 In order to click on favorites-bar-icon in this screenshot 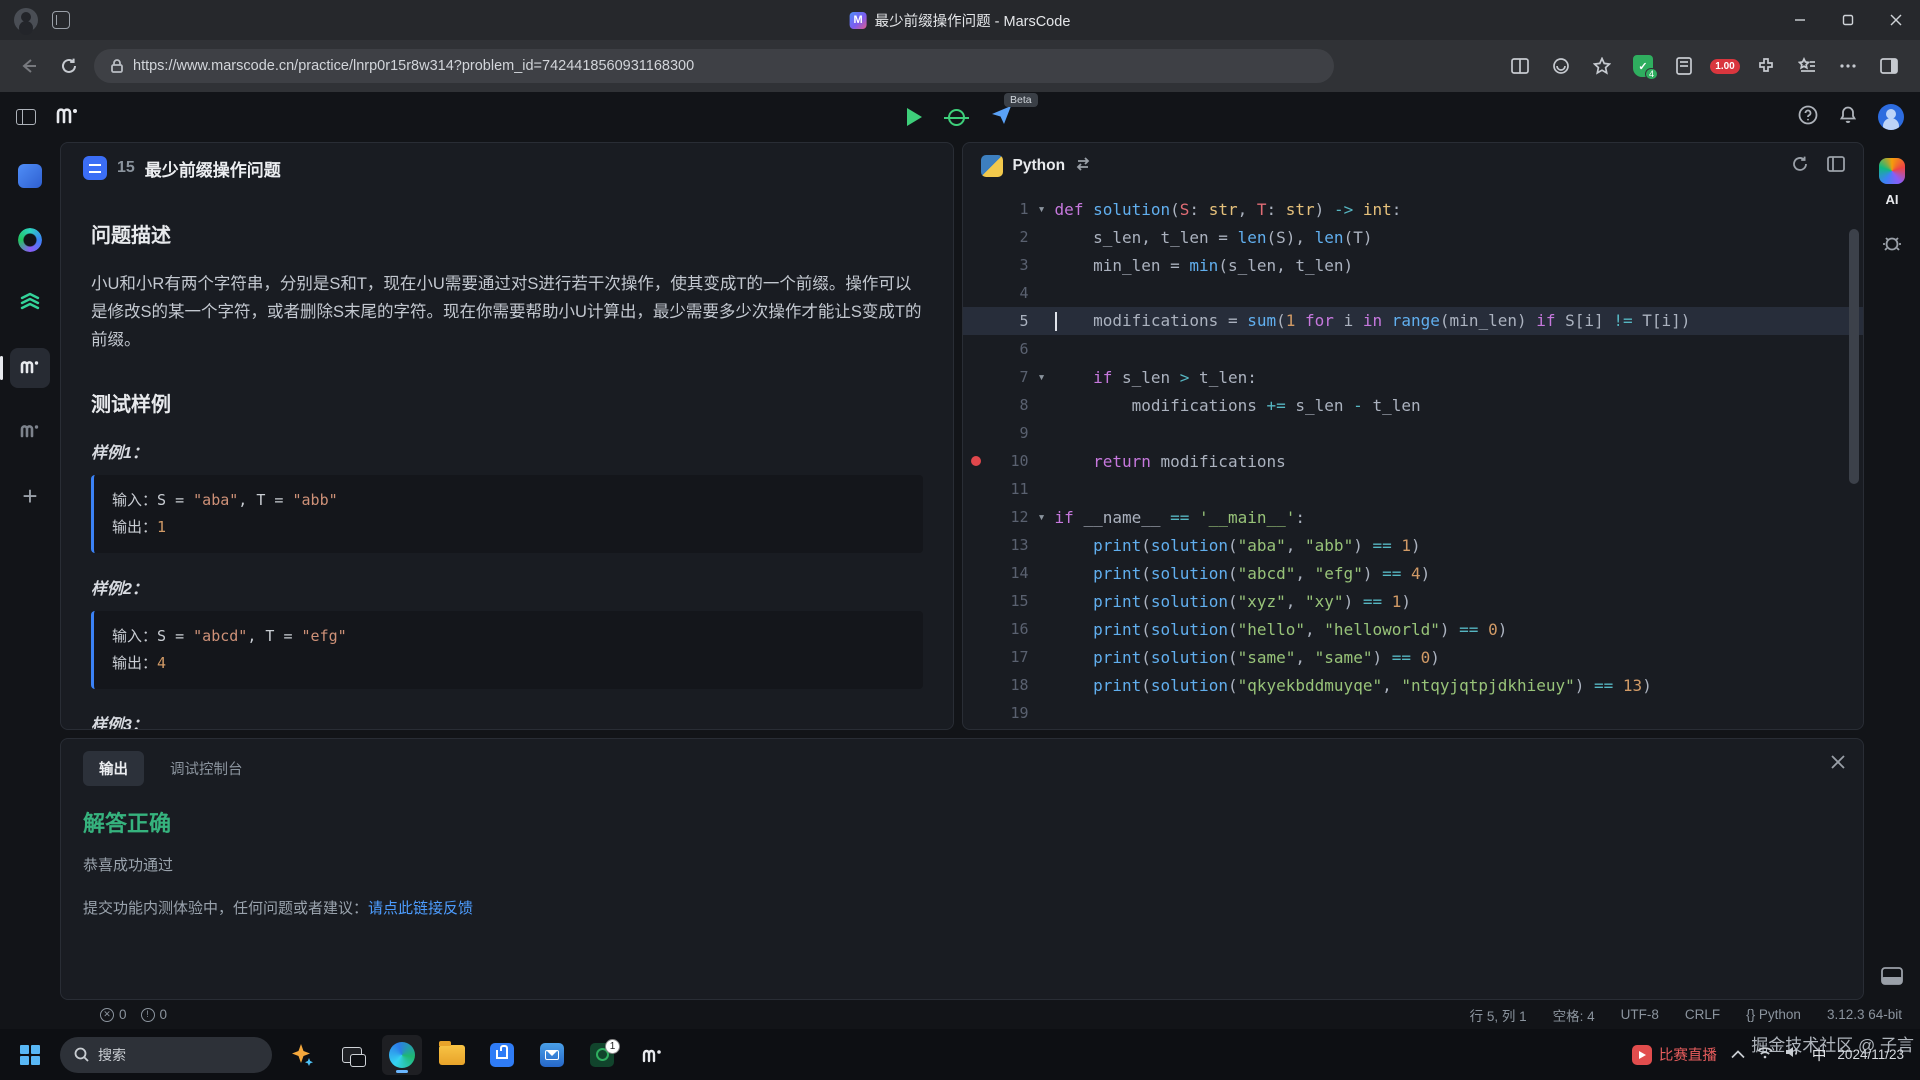, I will do `click(1807, 66)`.